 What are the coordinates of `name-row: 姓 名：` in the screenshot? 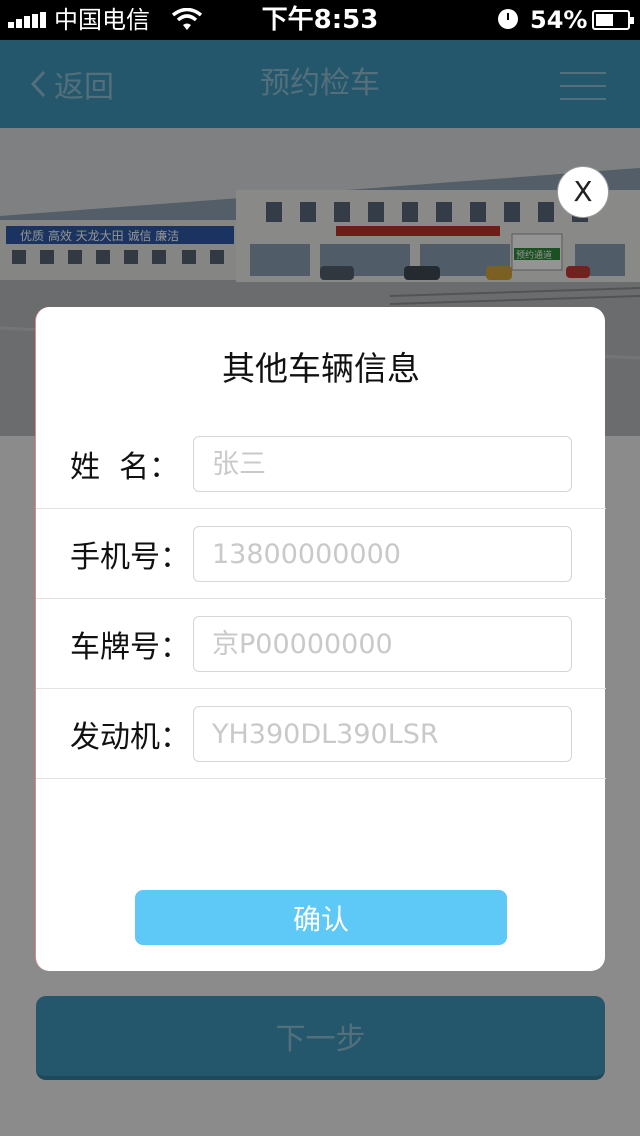 It's located at (321, 464).